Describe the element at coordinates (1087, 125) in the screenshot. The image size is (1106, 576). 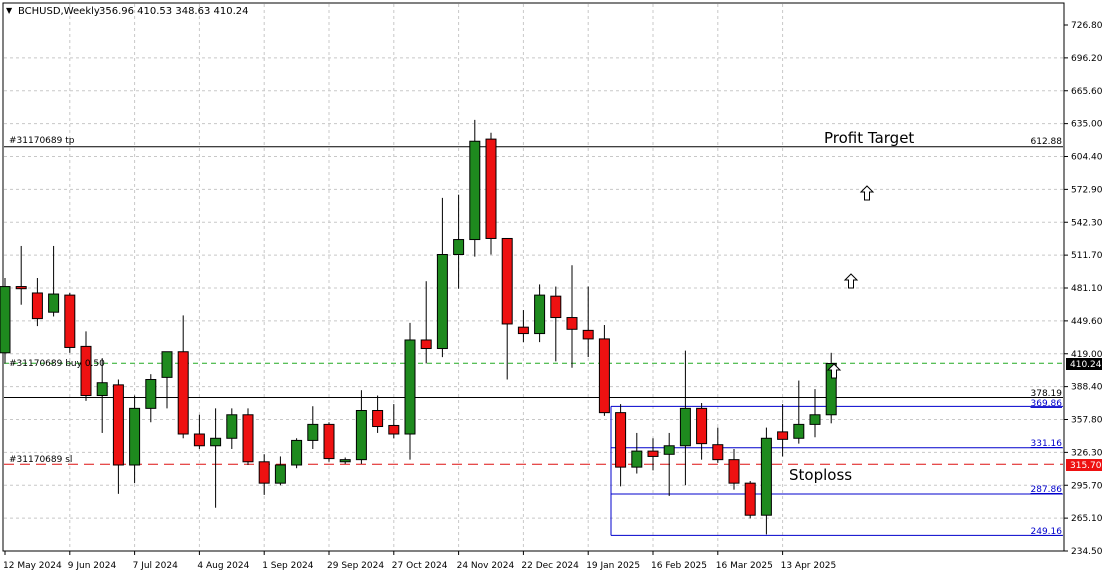
I see `price-tick-label: 635.00` at that location.